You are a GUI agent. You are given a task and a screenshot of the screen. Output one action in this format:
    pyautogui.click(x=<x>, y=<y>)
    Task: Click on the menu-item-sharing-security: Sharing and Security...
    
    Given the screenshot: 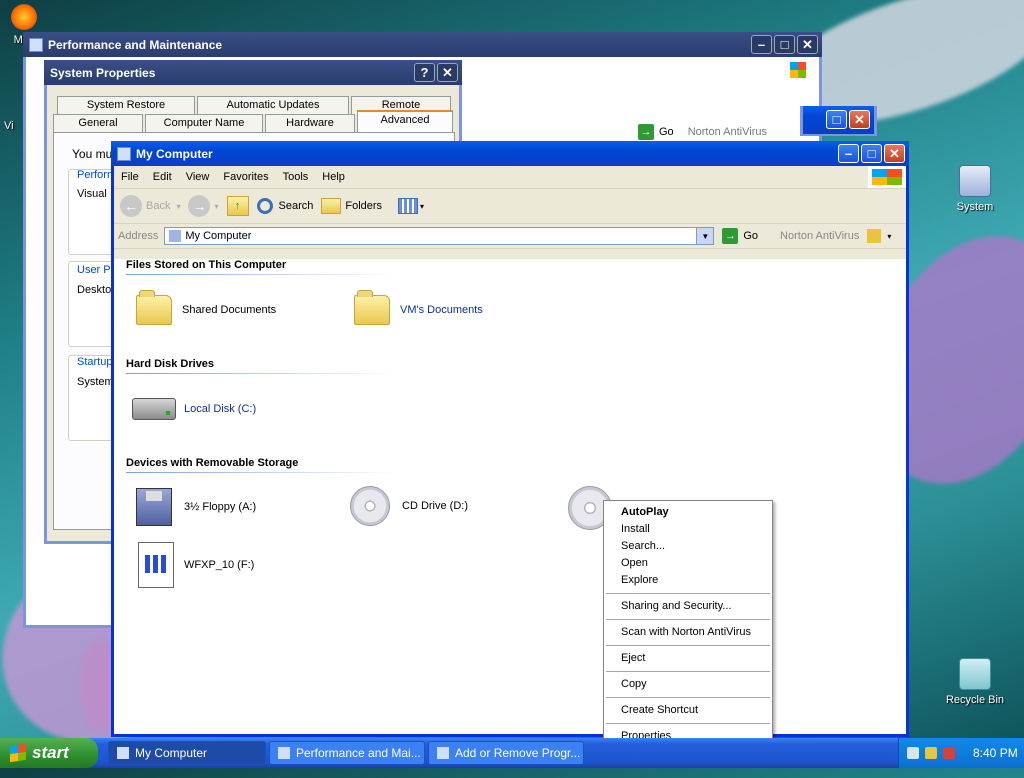 What is the action you would take?
    pyautogui.click(x=688, y=606)
    